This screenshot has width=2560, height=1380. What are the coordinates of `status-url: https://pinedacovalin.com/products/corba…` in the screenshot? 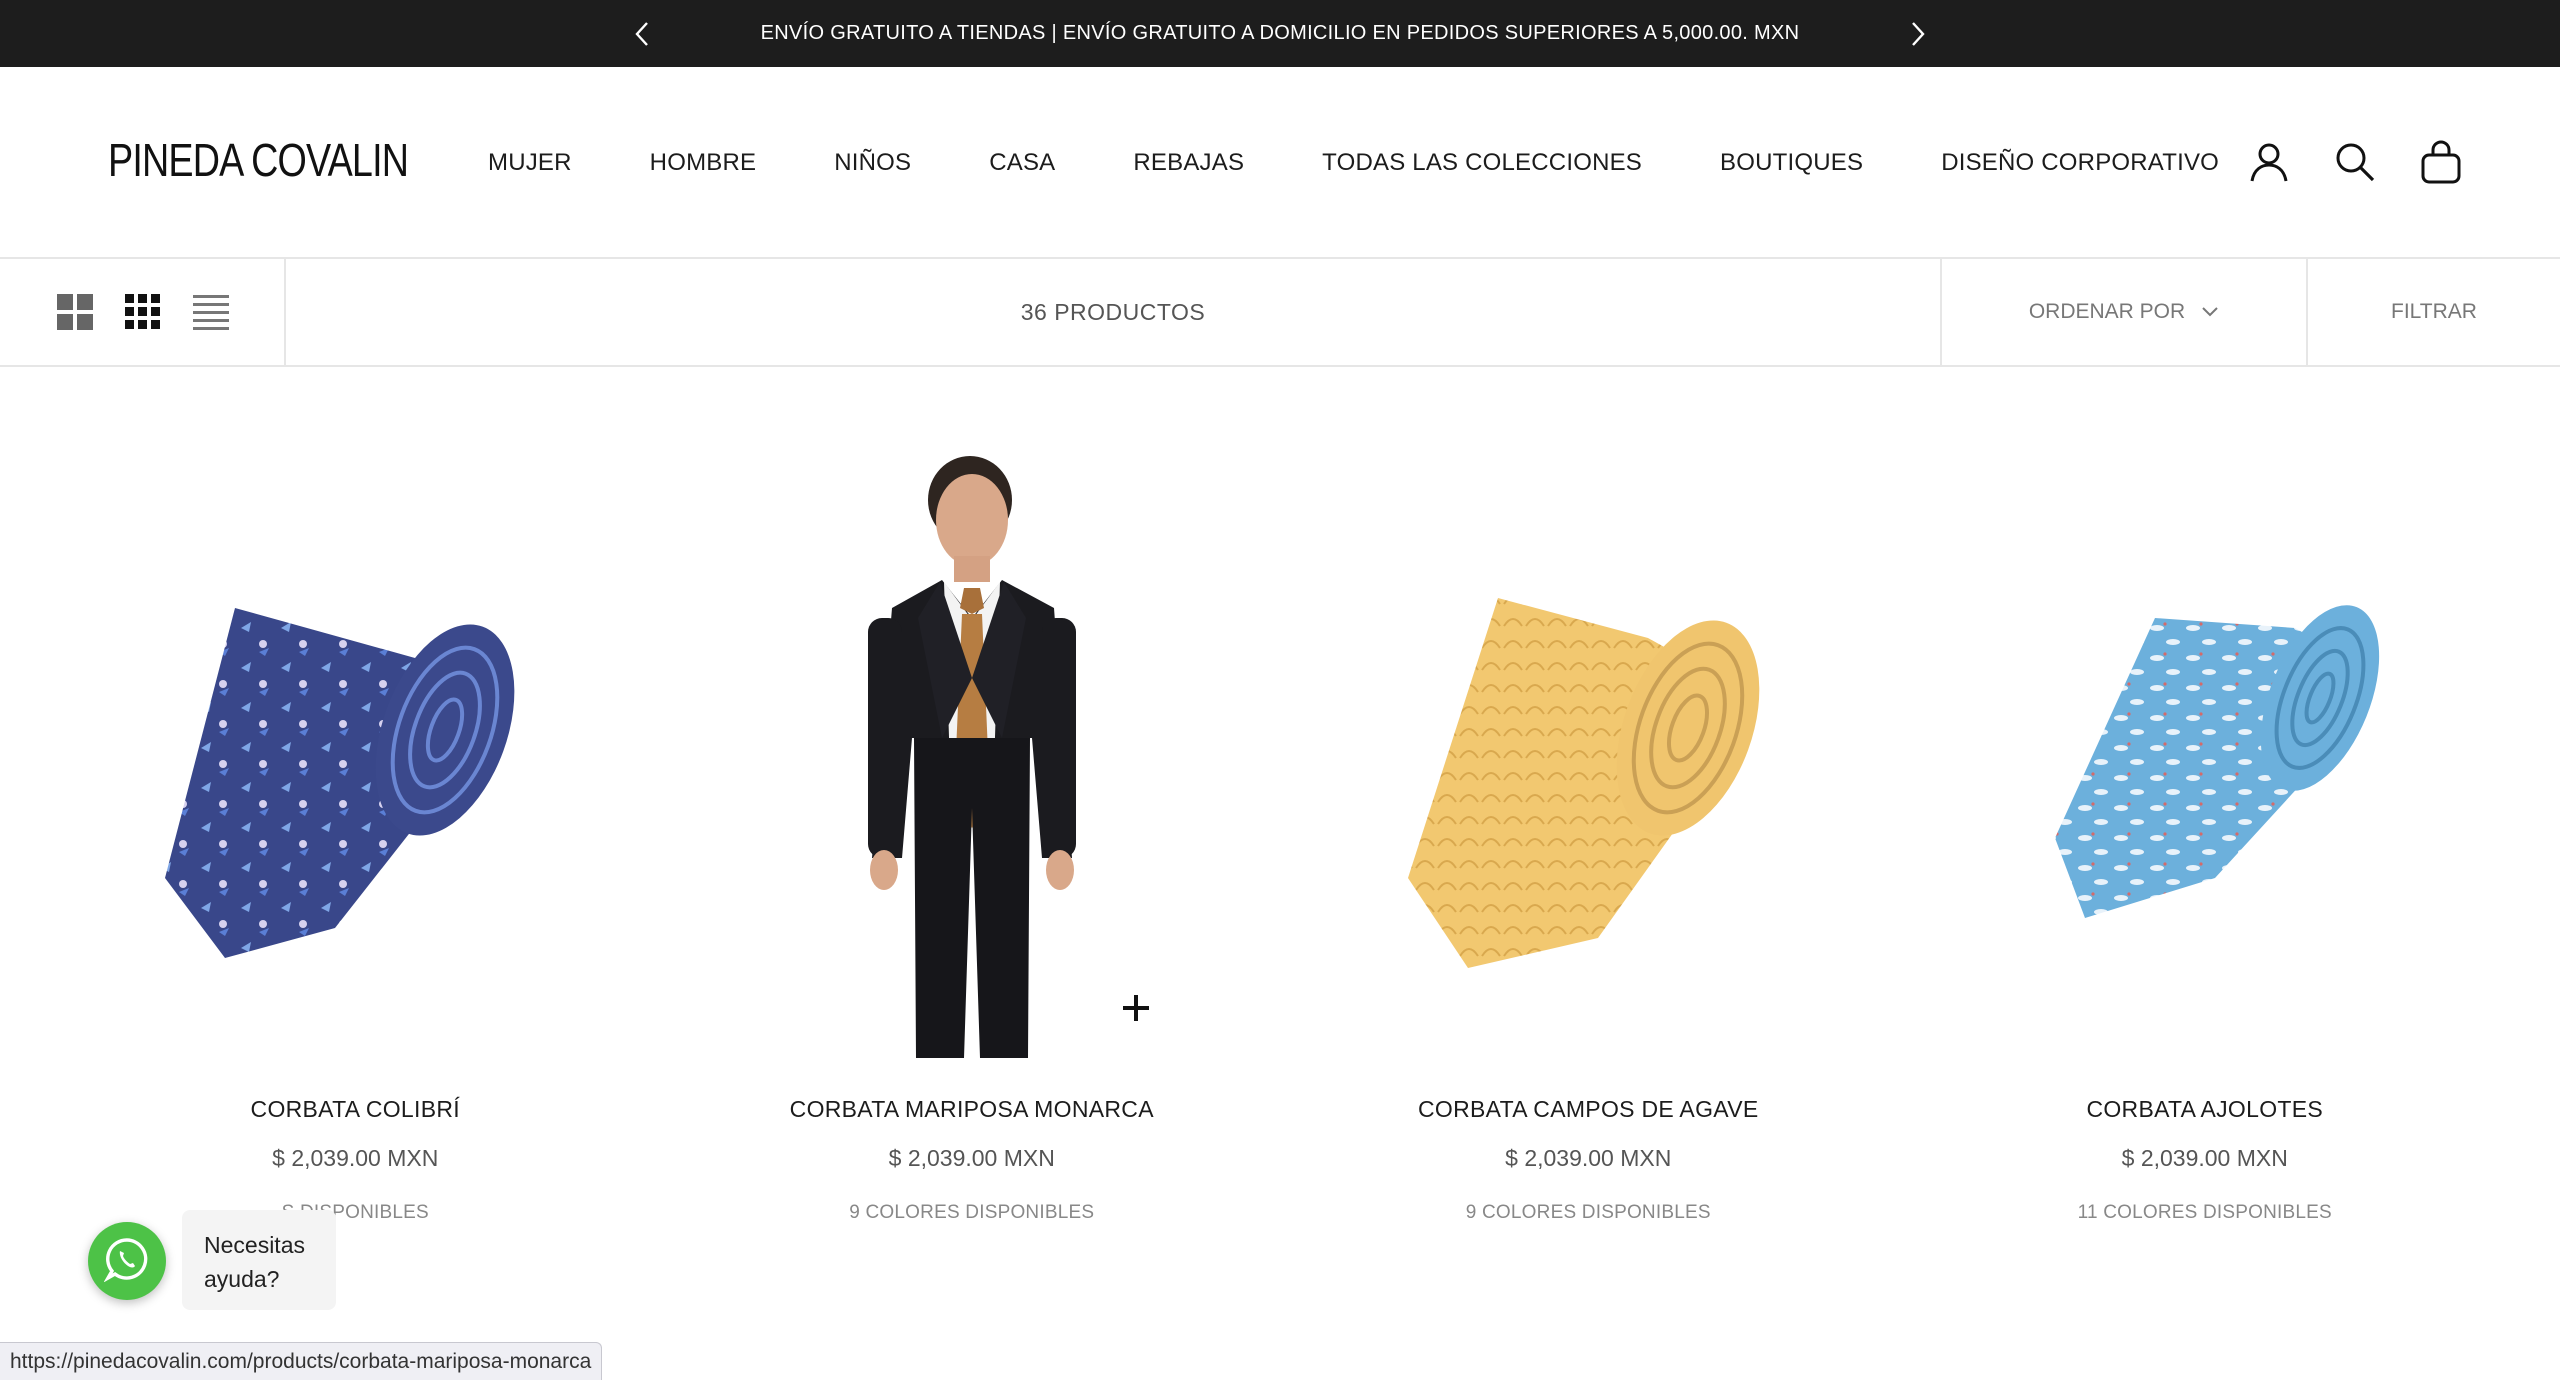 It's located at (301, 1361).